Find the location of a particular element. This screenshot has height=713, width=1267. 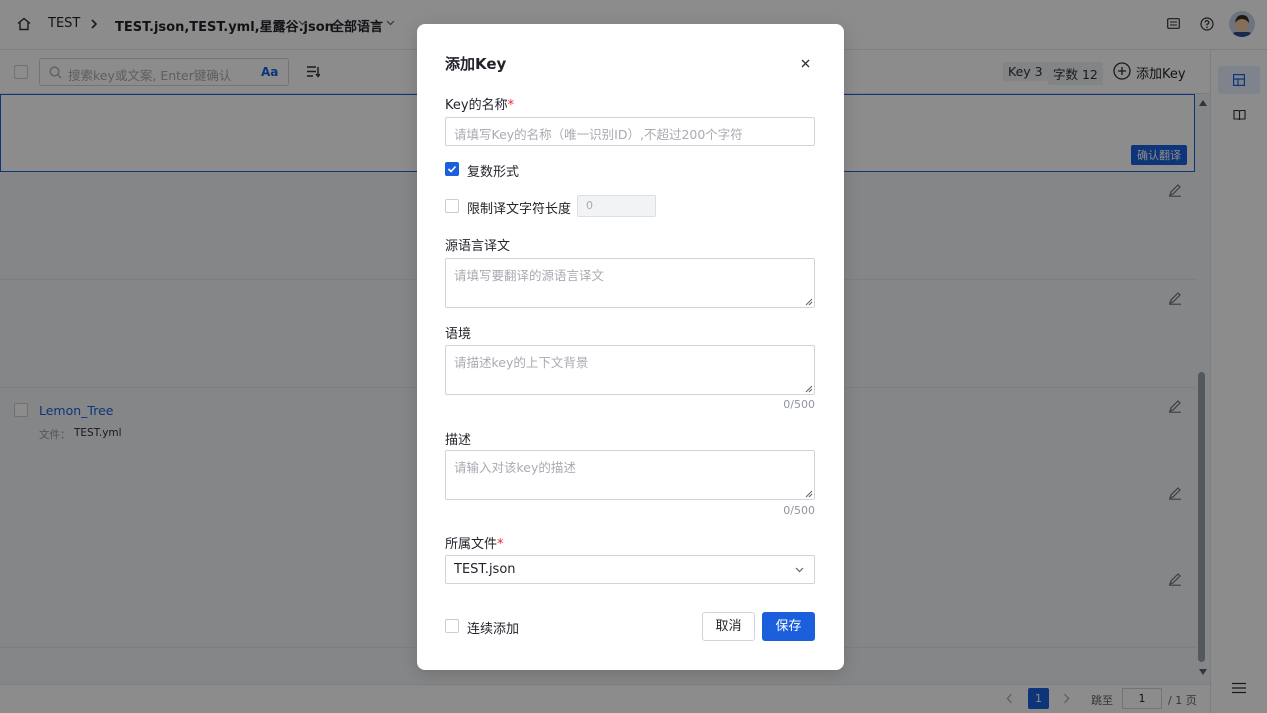

context-placeholder: 请描述key的上下文背景 is located at coordinates (521, 362).